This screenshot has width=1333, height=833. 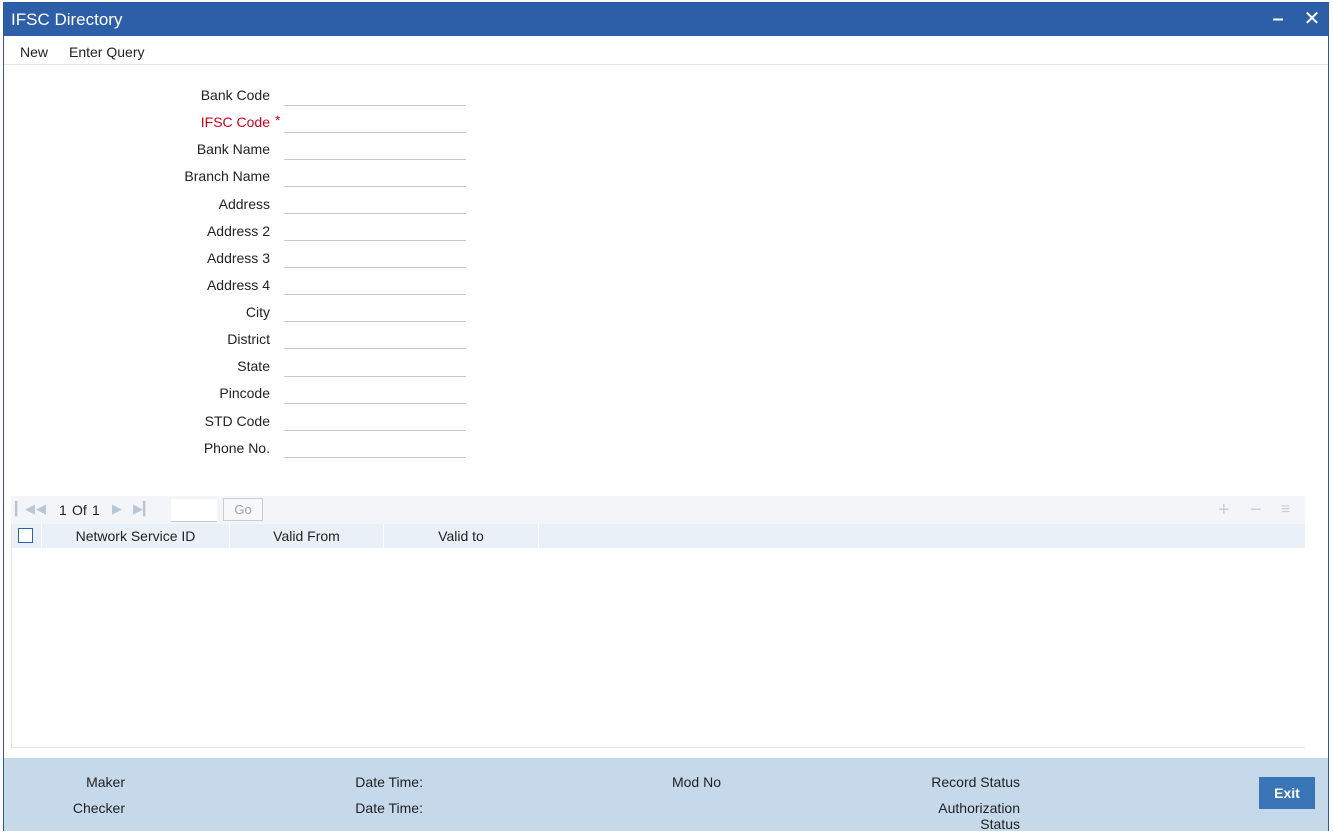 What do you see at coordinates (1285, 510) in the screenshot?
I see `single-view-icon: ≡` at bounding box center [1285, 510].